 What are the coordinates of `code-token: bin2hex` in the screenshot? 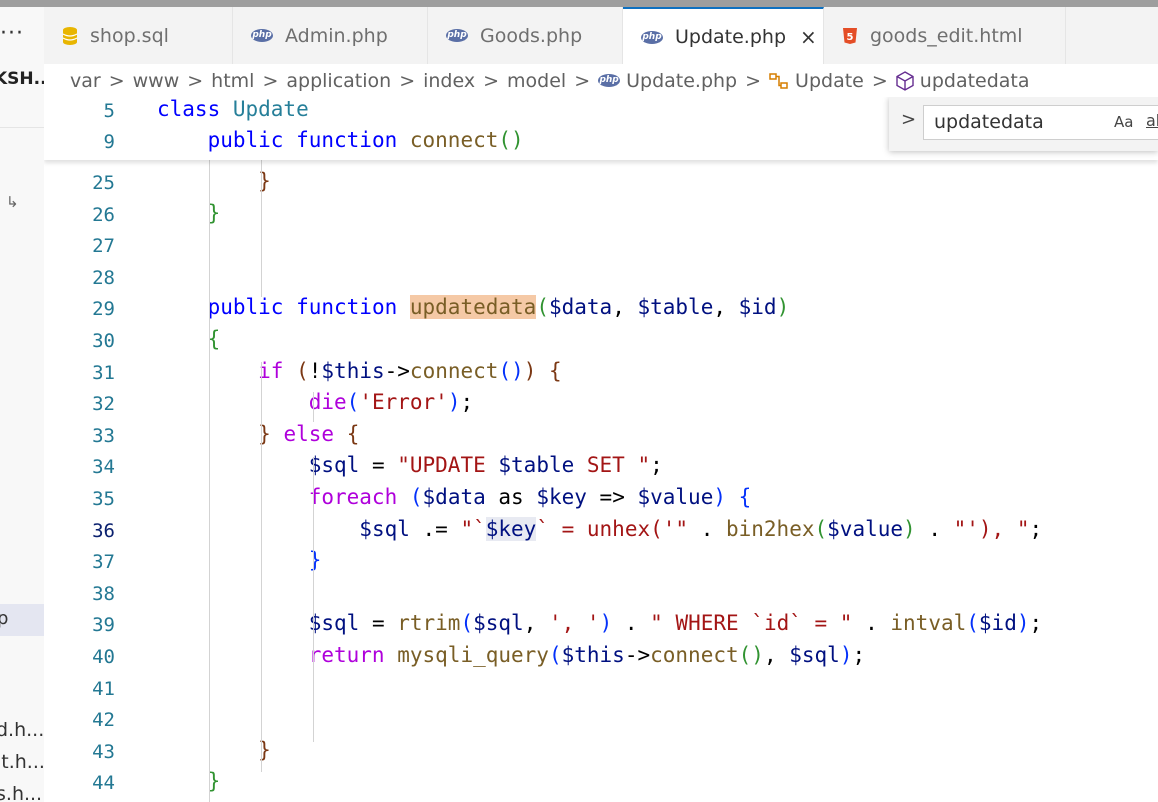 It's located at (770, 528).